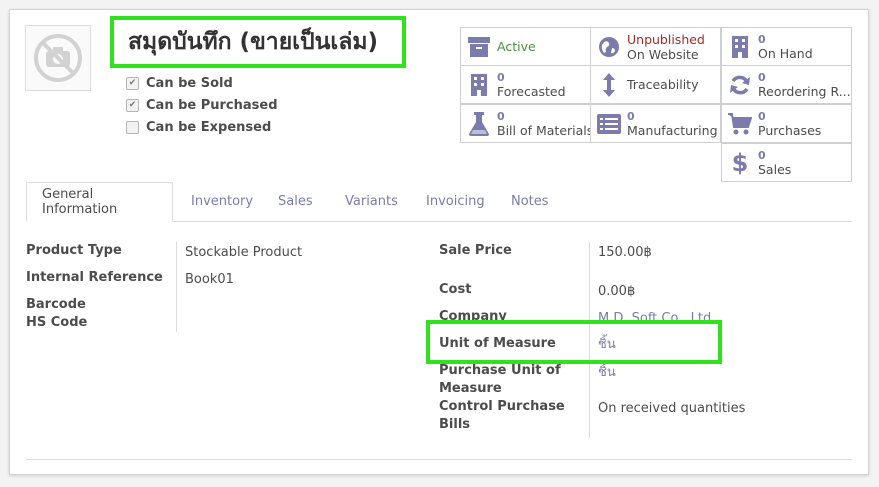 The image size is (879, 487). What do you see at coordinates (57, 322) in the screenshot?
I see `hs-code-label: HS Code` at bounding box center [57, 322].